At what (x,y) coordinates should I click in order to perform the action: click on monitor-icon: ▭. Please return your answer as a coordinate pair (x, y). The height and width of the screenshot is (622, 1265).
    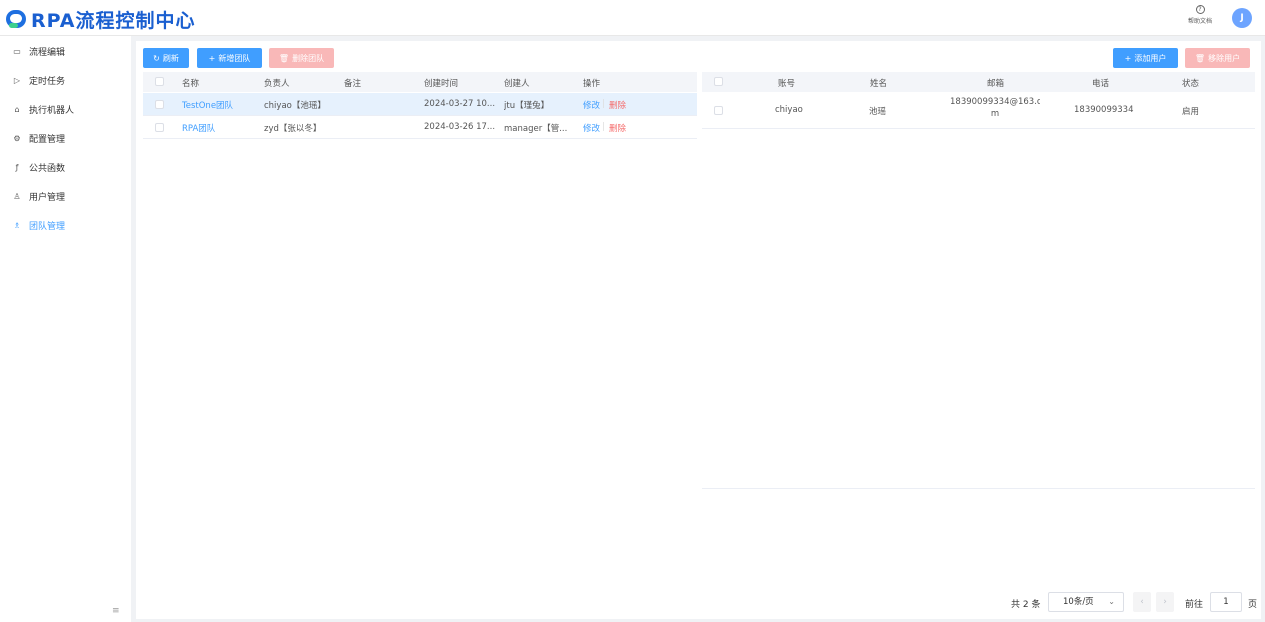
    Looking at the image, I should click on (17, 51).